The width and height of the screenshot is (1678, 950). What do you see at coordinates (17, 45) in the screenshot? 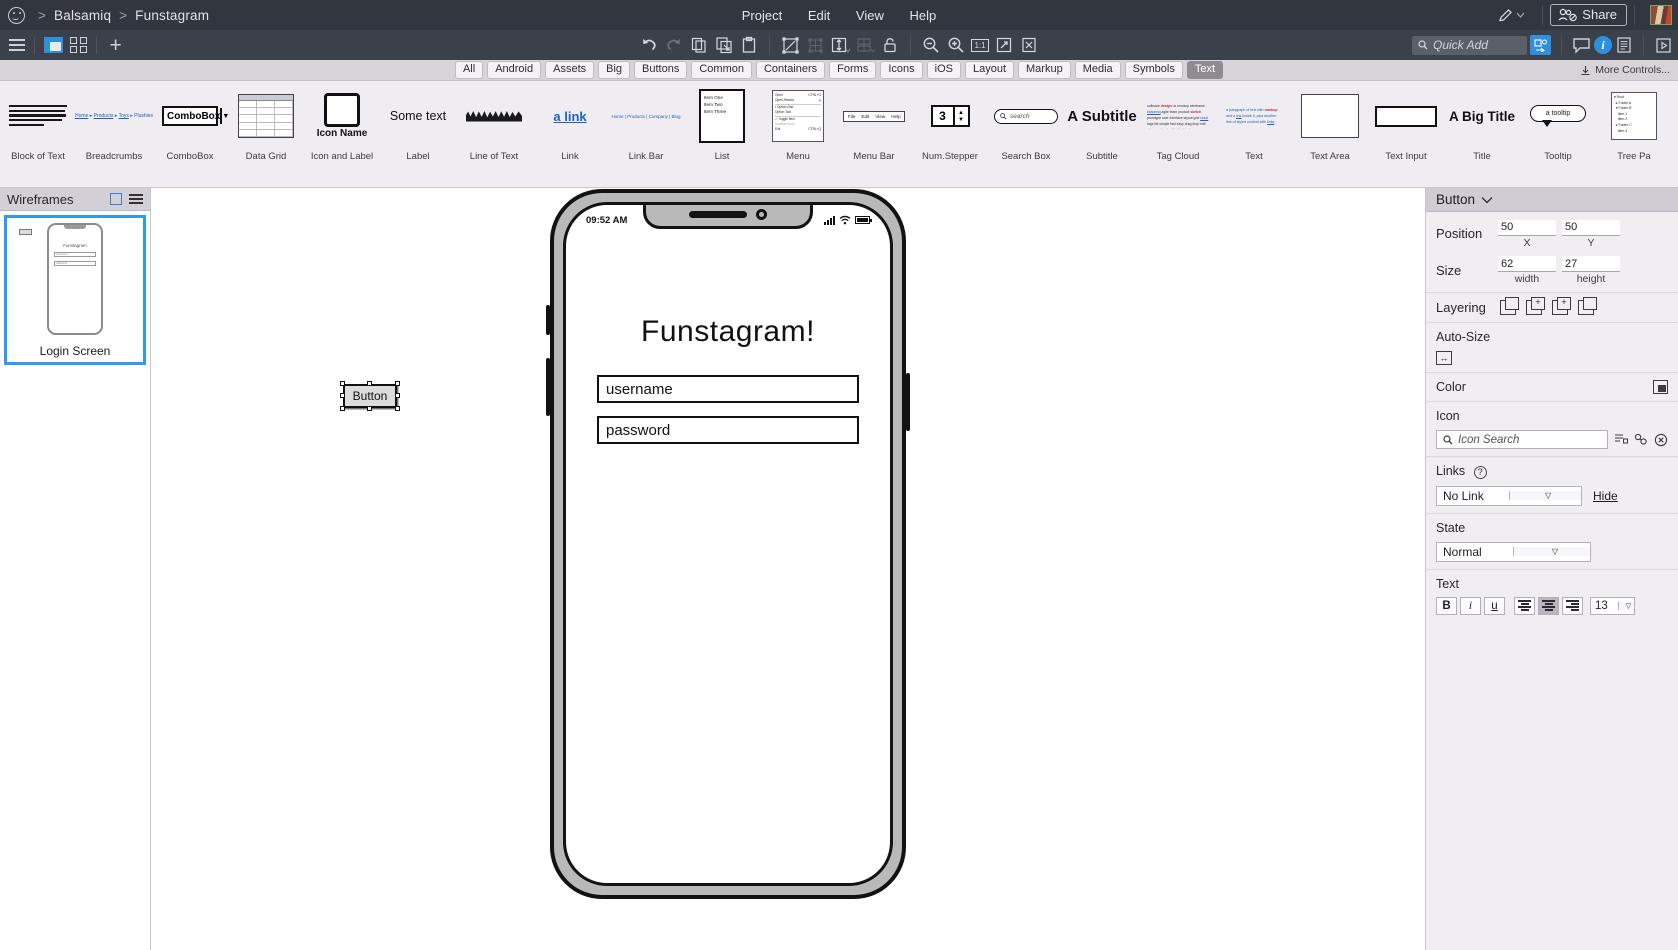
I see `hamburger-menu-icon` at bounding box center [17, 45].